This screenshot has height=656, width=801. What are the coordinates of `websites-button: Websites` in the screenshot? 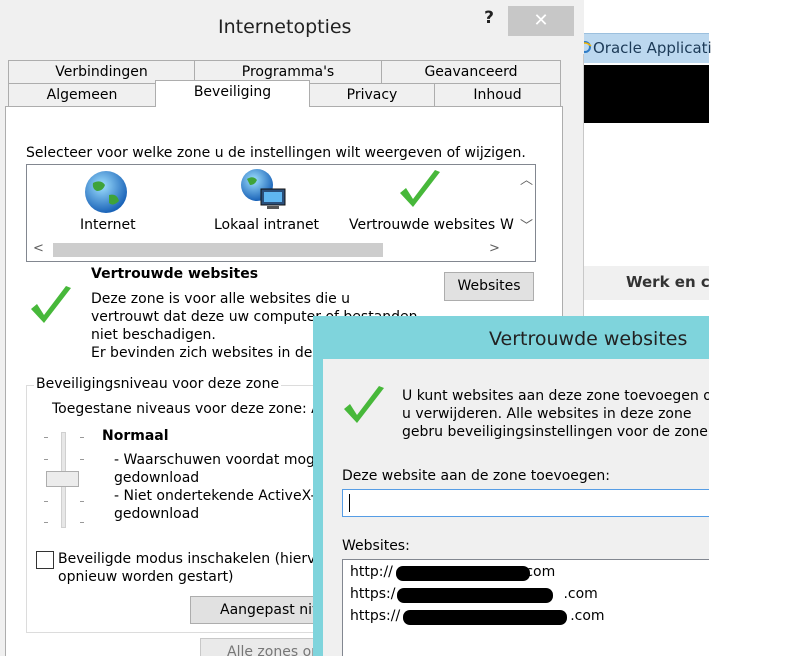 It's located at (489, 286).